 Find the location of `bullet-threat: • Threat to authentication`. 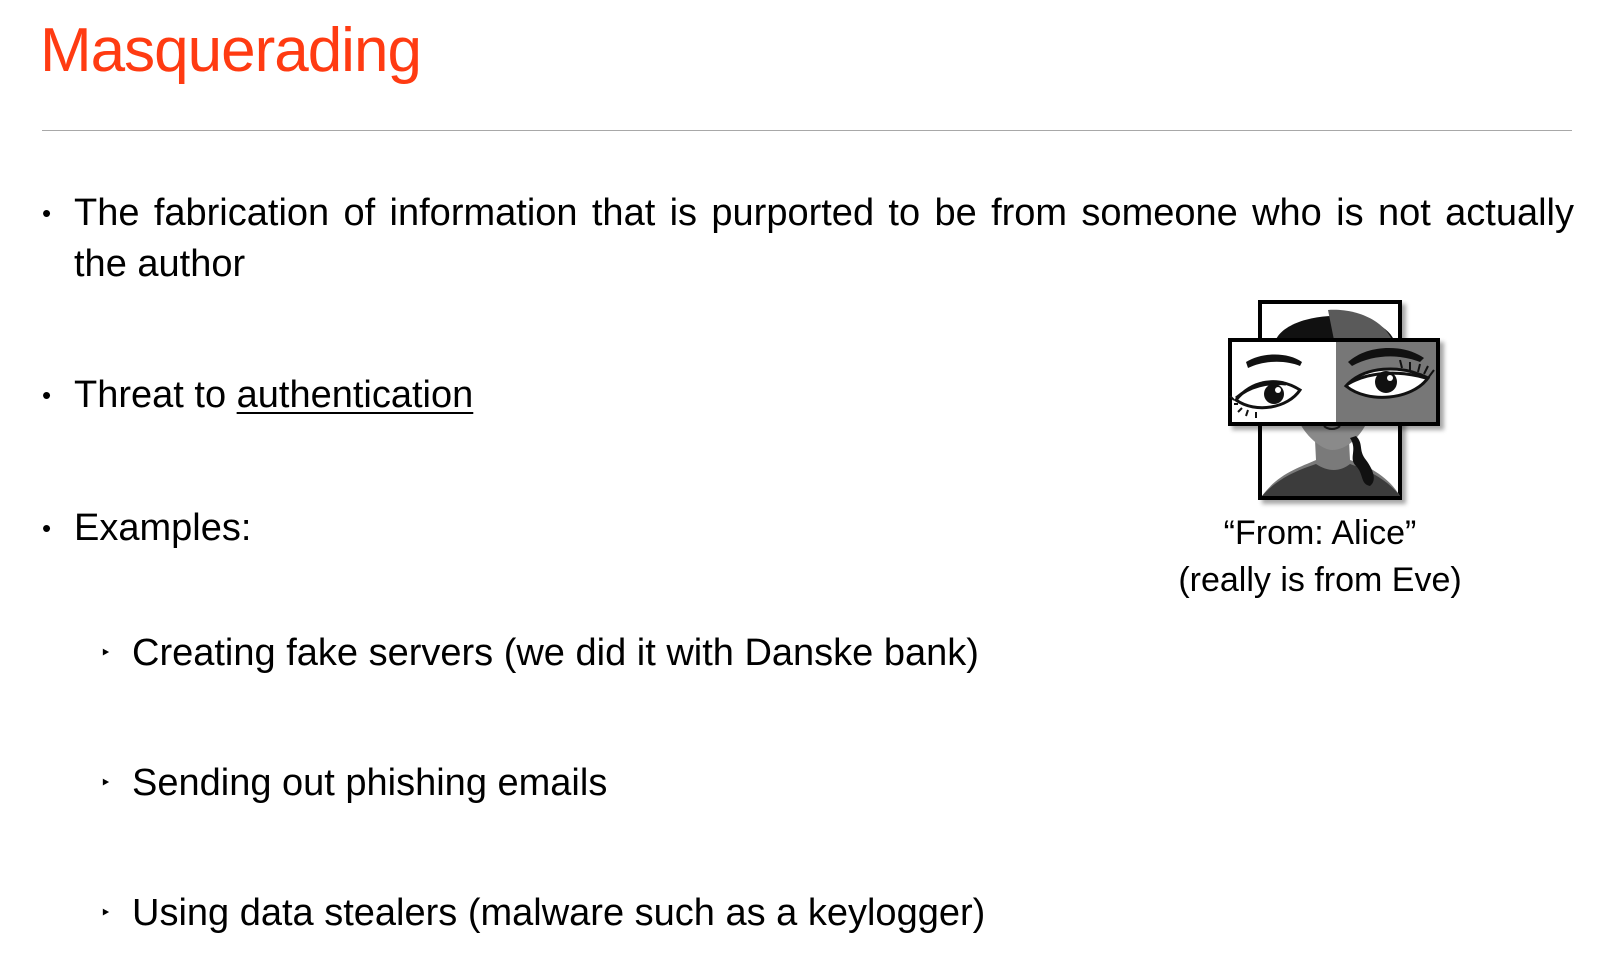

bullet-threat: • Threat to authentication is located at coordinates (258, 395).